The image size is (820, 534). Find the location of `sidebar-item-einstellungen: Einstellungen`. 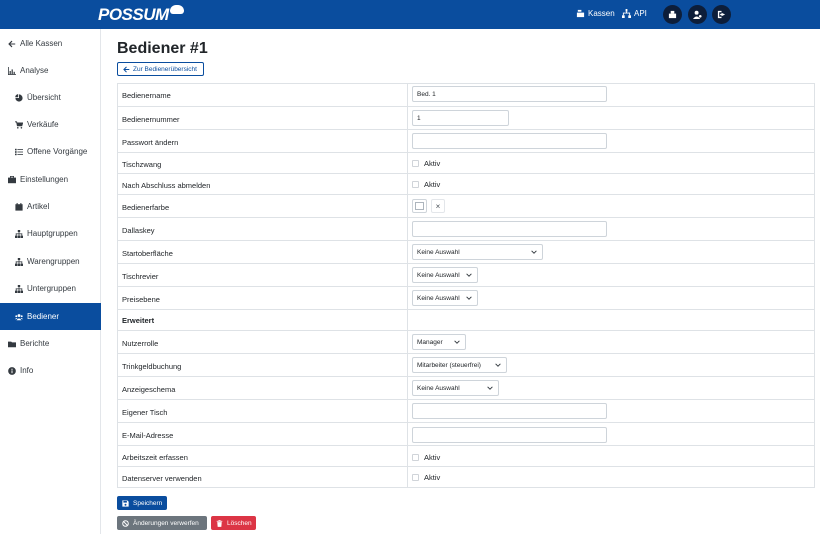

sidebar-item-einstellungen: Einstellungen is located at coordinates (50, 179).